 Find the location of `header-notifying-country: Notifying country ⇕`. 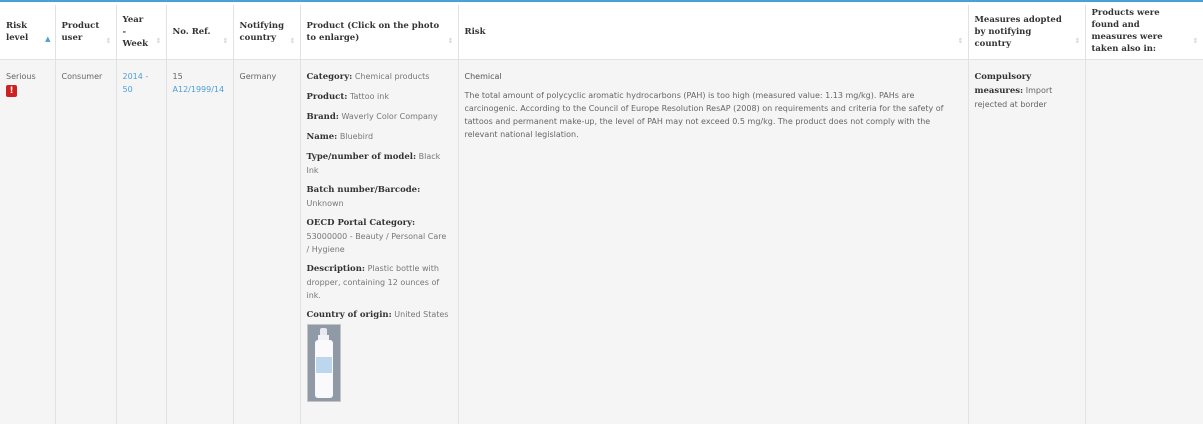

header-notifying-country: Notifying country ⇕ is located at coordinates (267, 32).